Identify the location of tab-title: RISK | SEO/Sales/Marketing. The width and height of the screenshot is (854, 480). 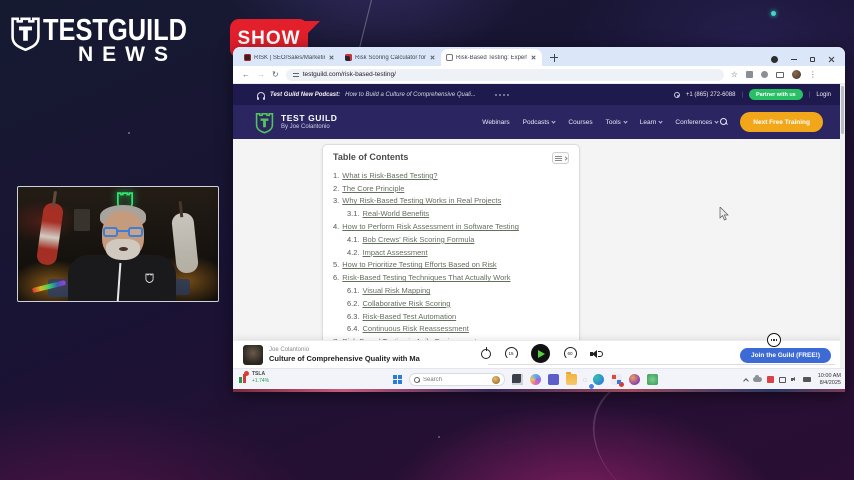
(289, 57).